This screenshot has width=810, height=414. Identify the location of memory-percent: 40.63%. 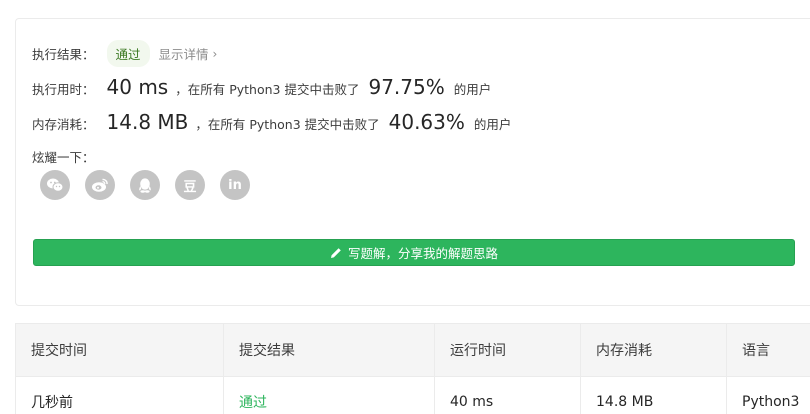
(426, 122).